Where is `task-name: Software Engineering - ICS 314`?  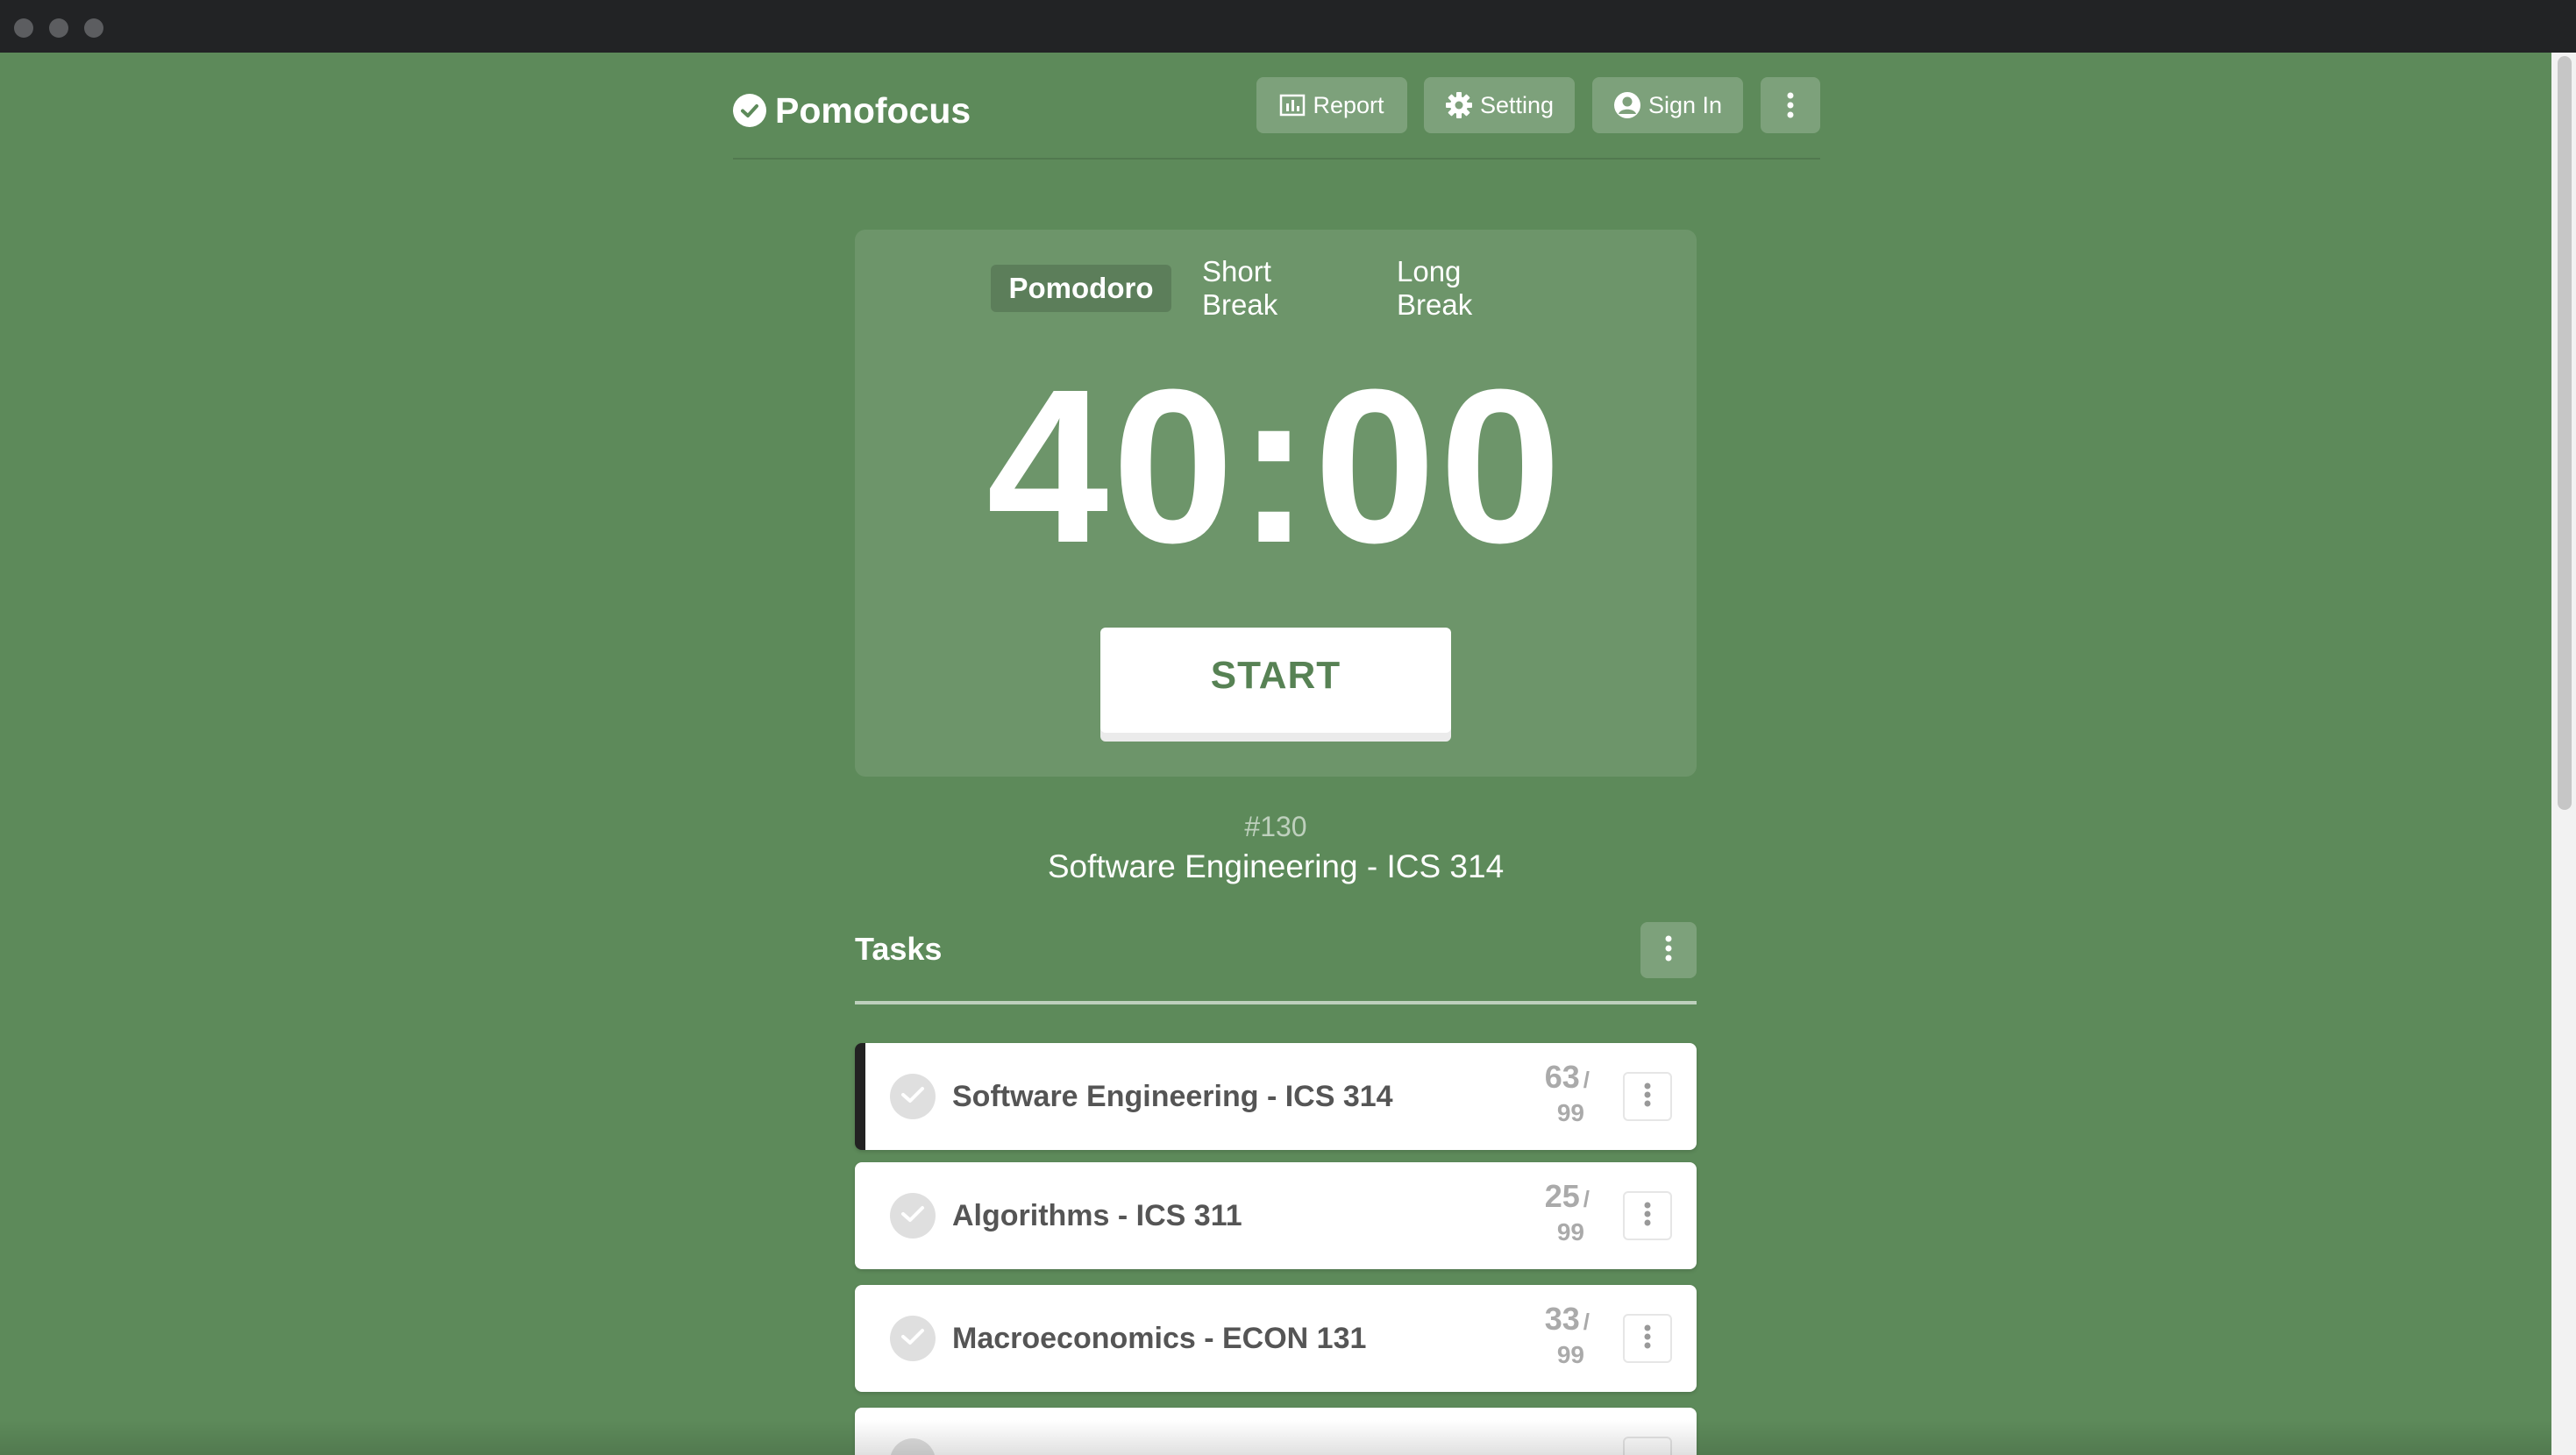 task-name: Software Engineering - ICS 314 is located at coordinates (1172, 1096).